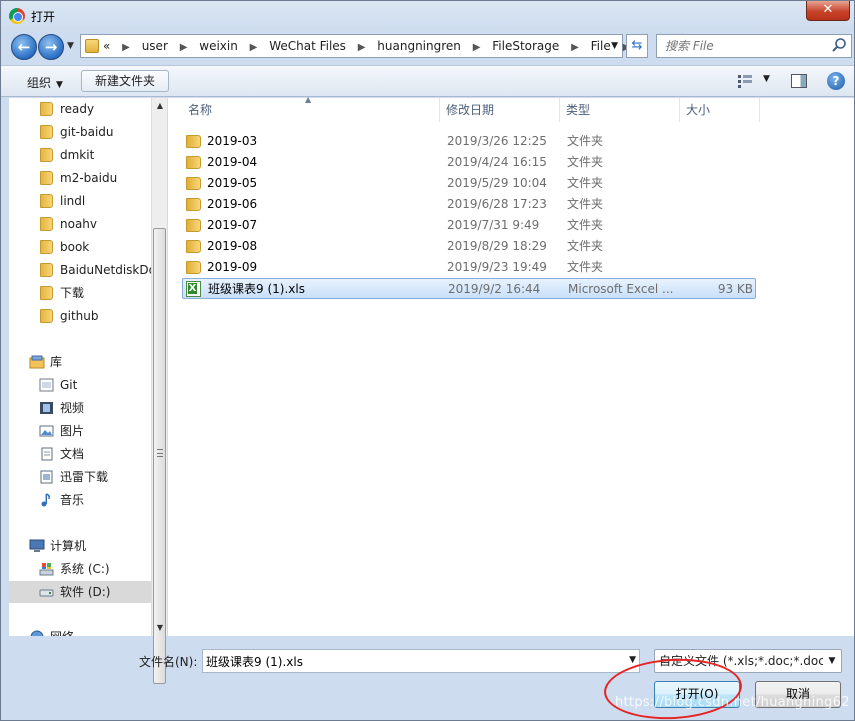 Image resolution: width=855 pixels, height=721 pixels. What do you see at coordinates (80, 109) in the screenshot?
I see `sidebar-item-folder: ready` at bounding box center [80, 109].